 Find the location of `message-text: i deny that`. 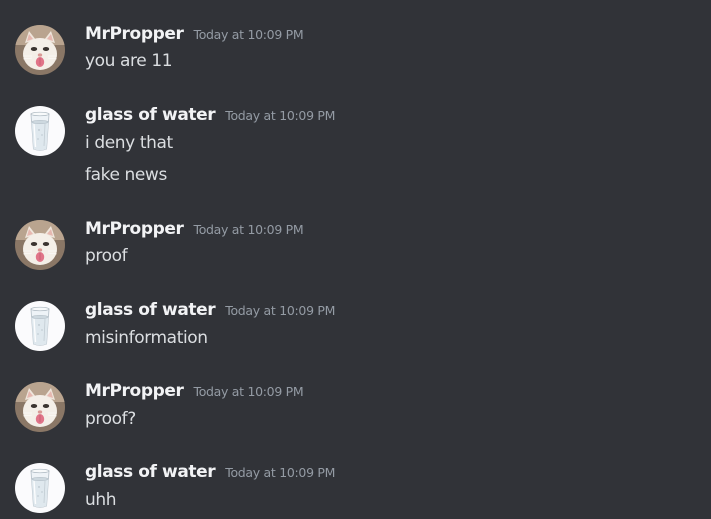

message-text: i deny that is located at coordinates (129, 143).